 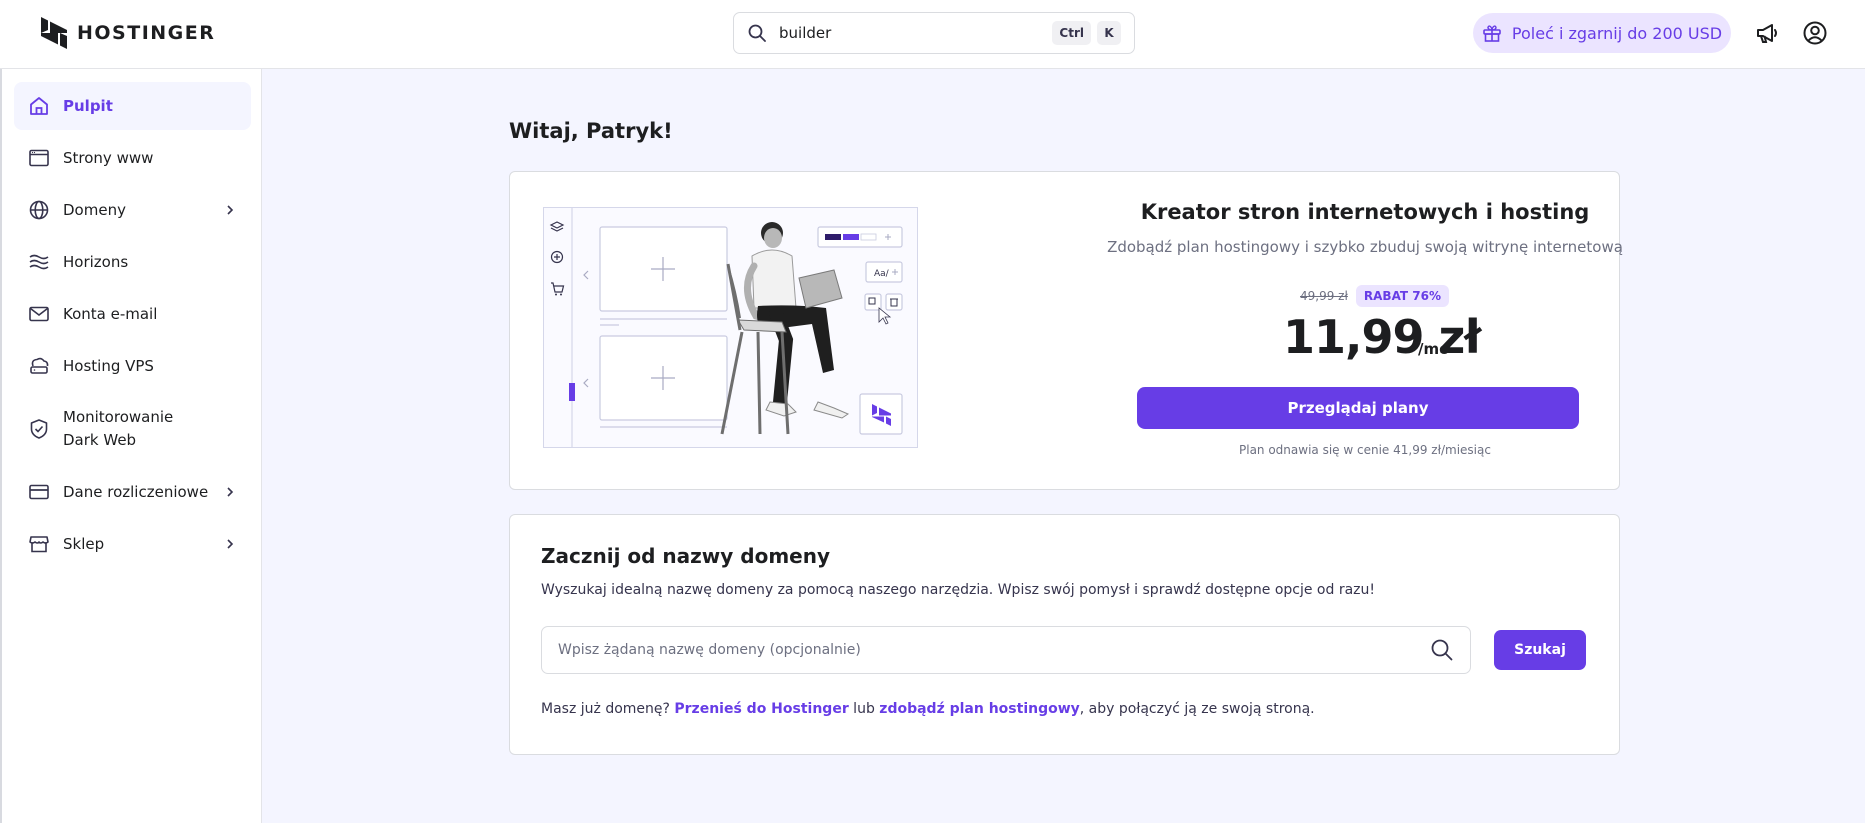 I want to click on credit-card-icon, so click(x=39, y=492).